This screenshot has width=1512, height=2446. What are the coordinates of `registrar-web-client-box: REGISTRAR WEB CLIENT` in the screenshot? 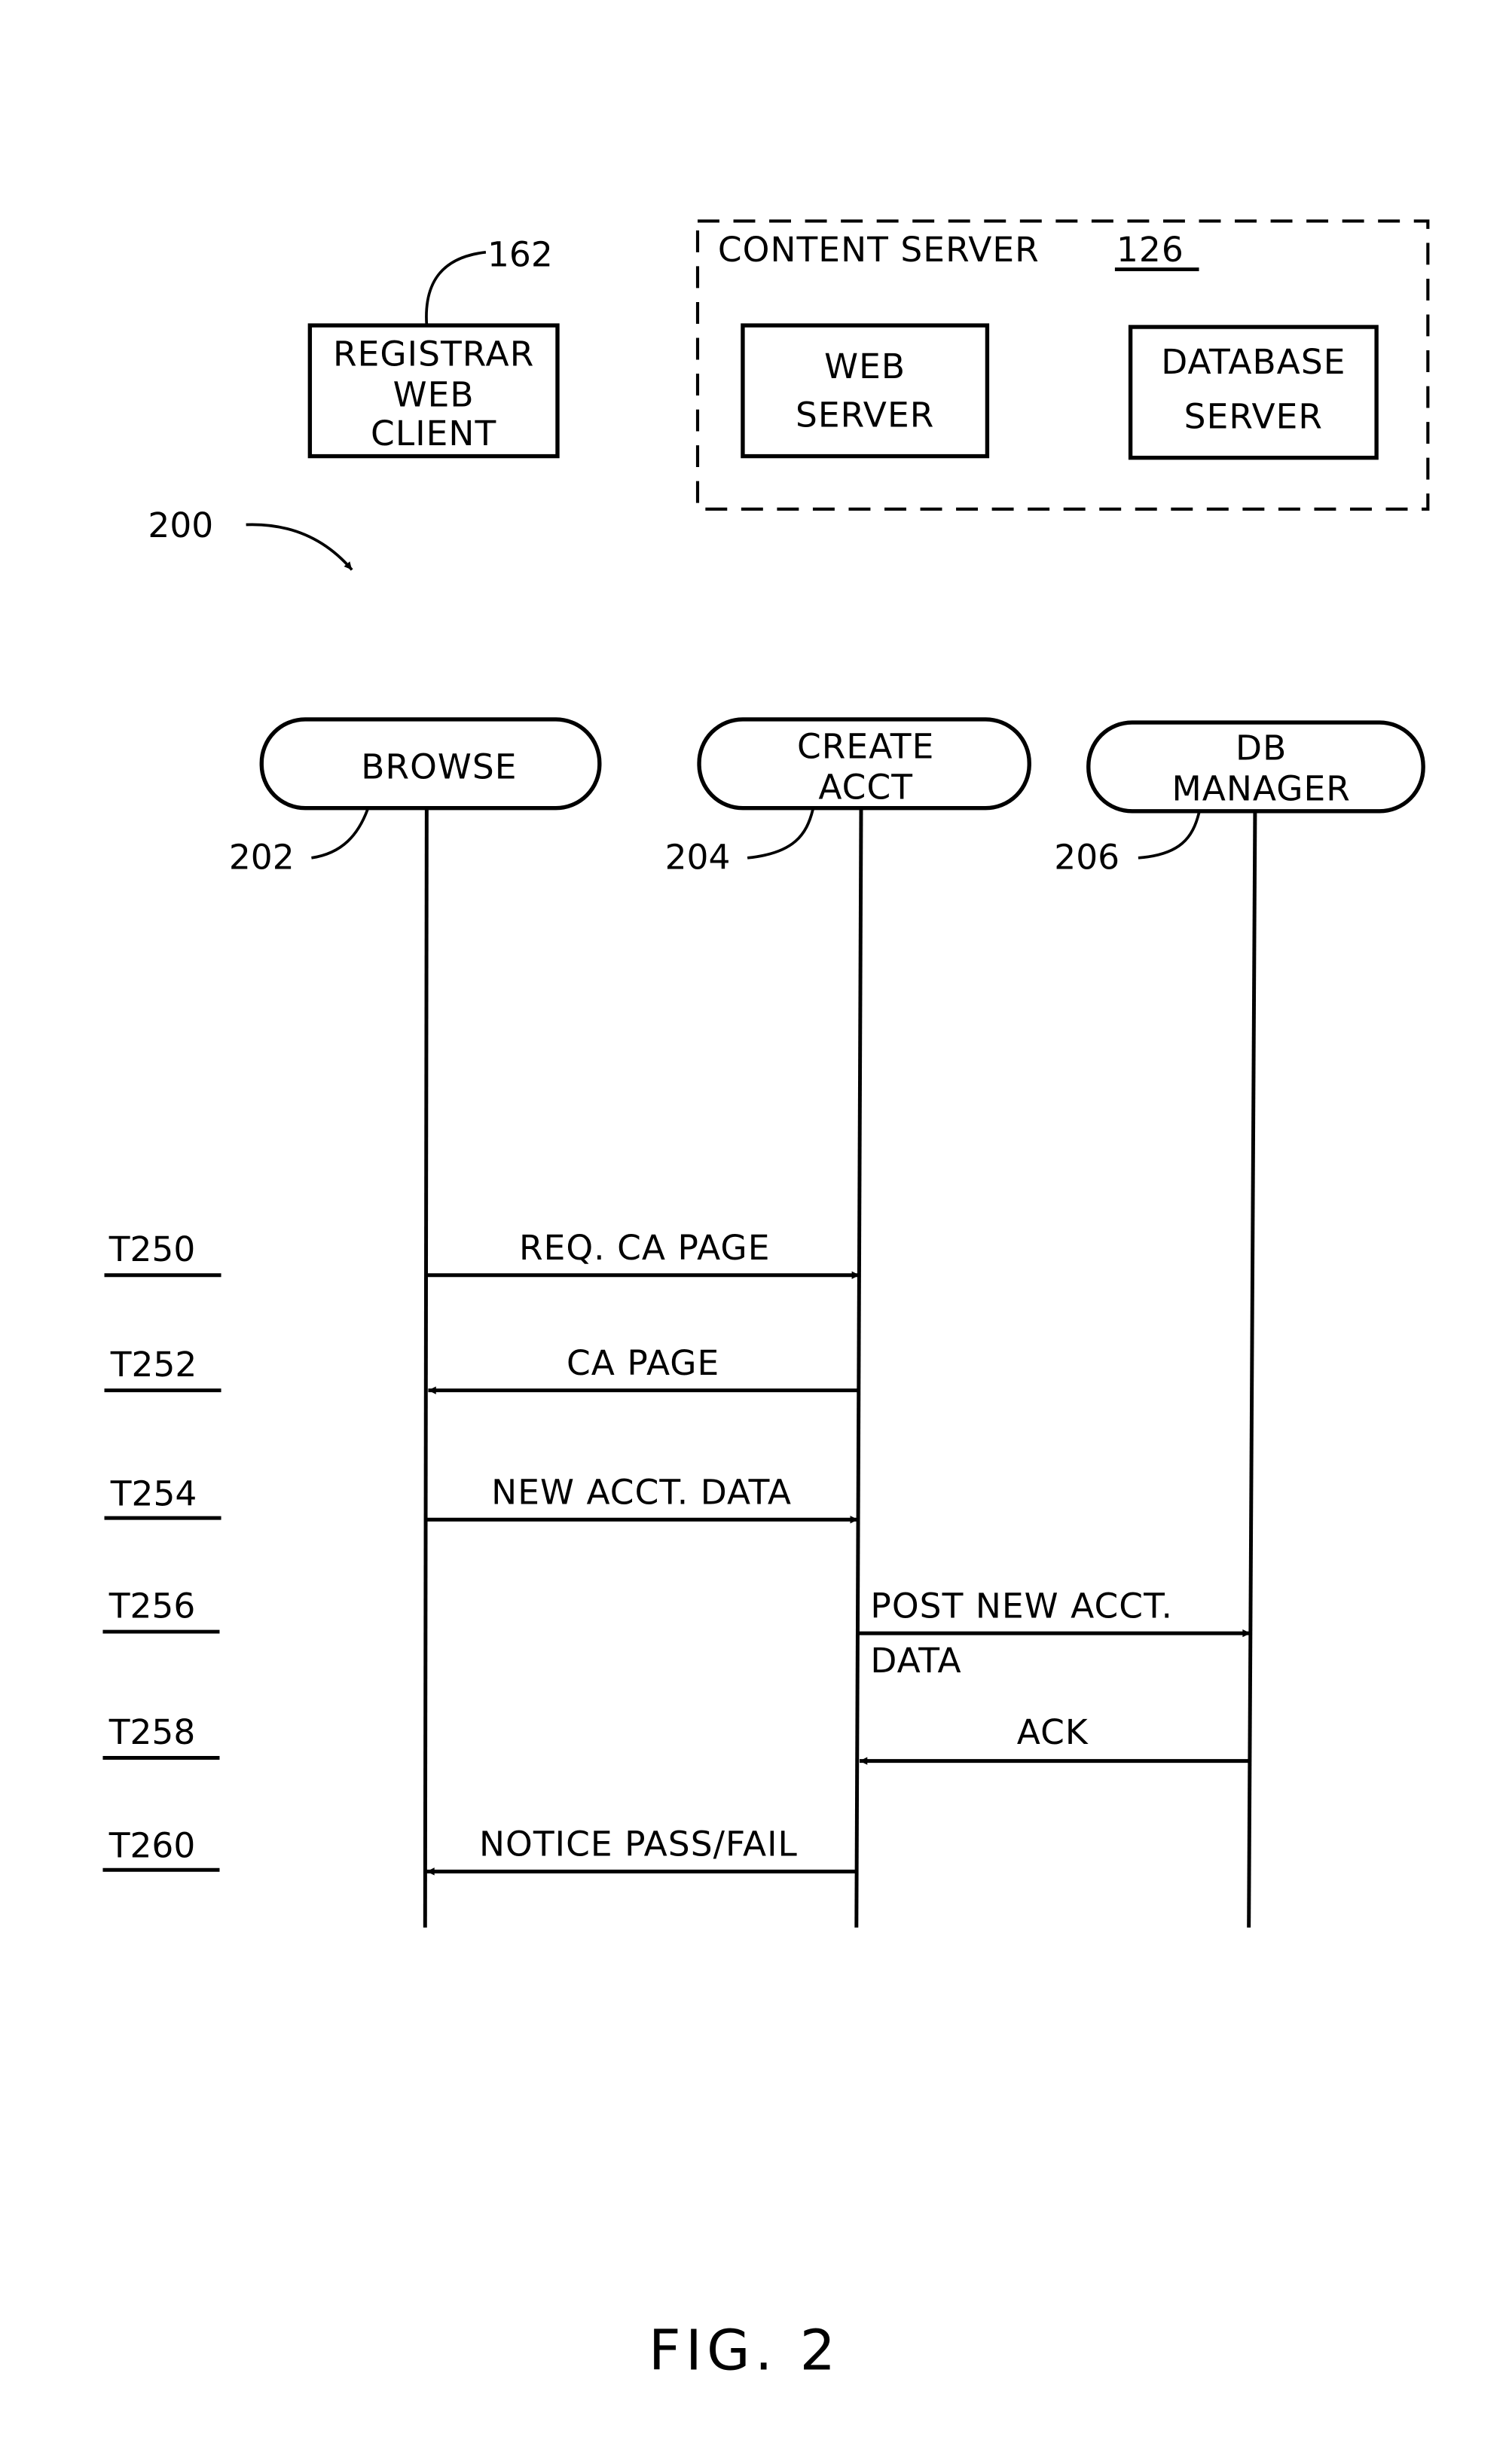 It's located at (433, 391).